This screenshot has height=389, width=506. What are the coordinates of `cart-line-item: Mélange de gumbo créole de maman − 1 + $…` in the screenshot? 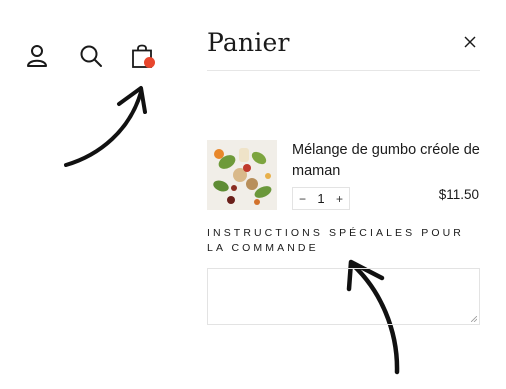 It's located at (343, 176).